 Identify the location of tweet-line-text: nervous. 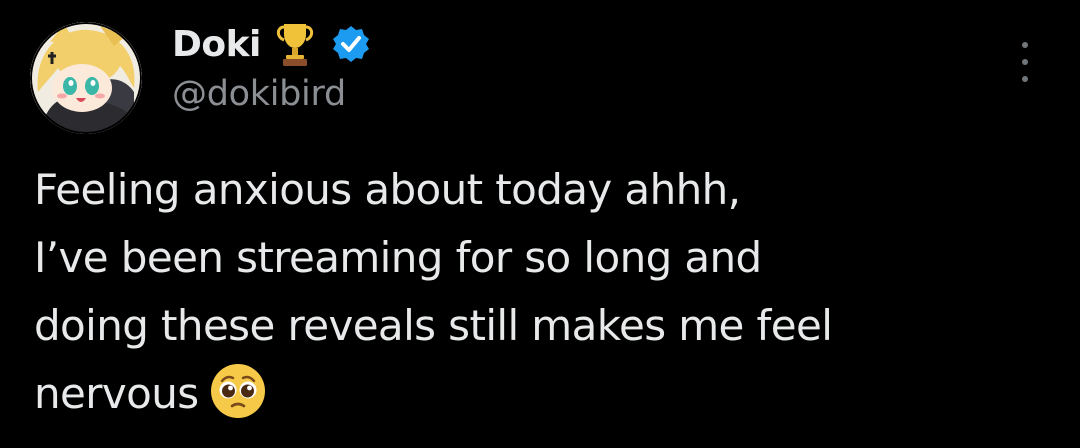
(116, 393).